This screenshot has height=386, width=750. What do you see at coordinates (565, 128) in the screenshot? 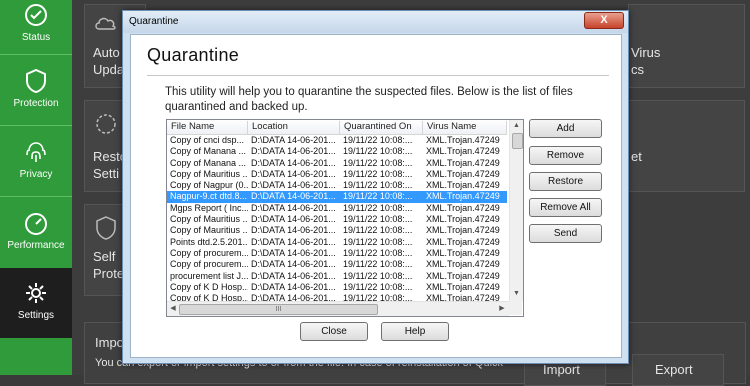
I see `add-button: Add` at bounding box center [565, 128].